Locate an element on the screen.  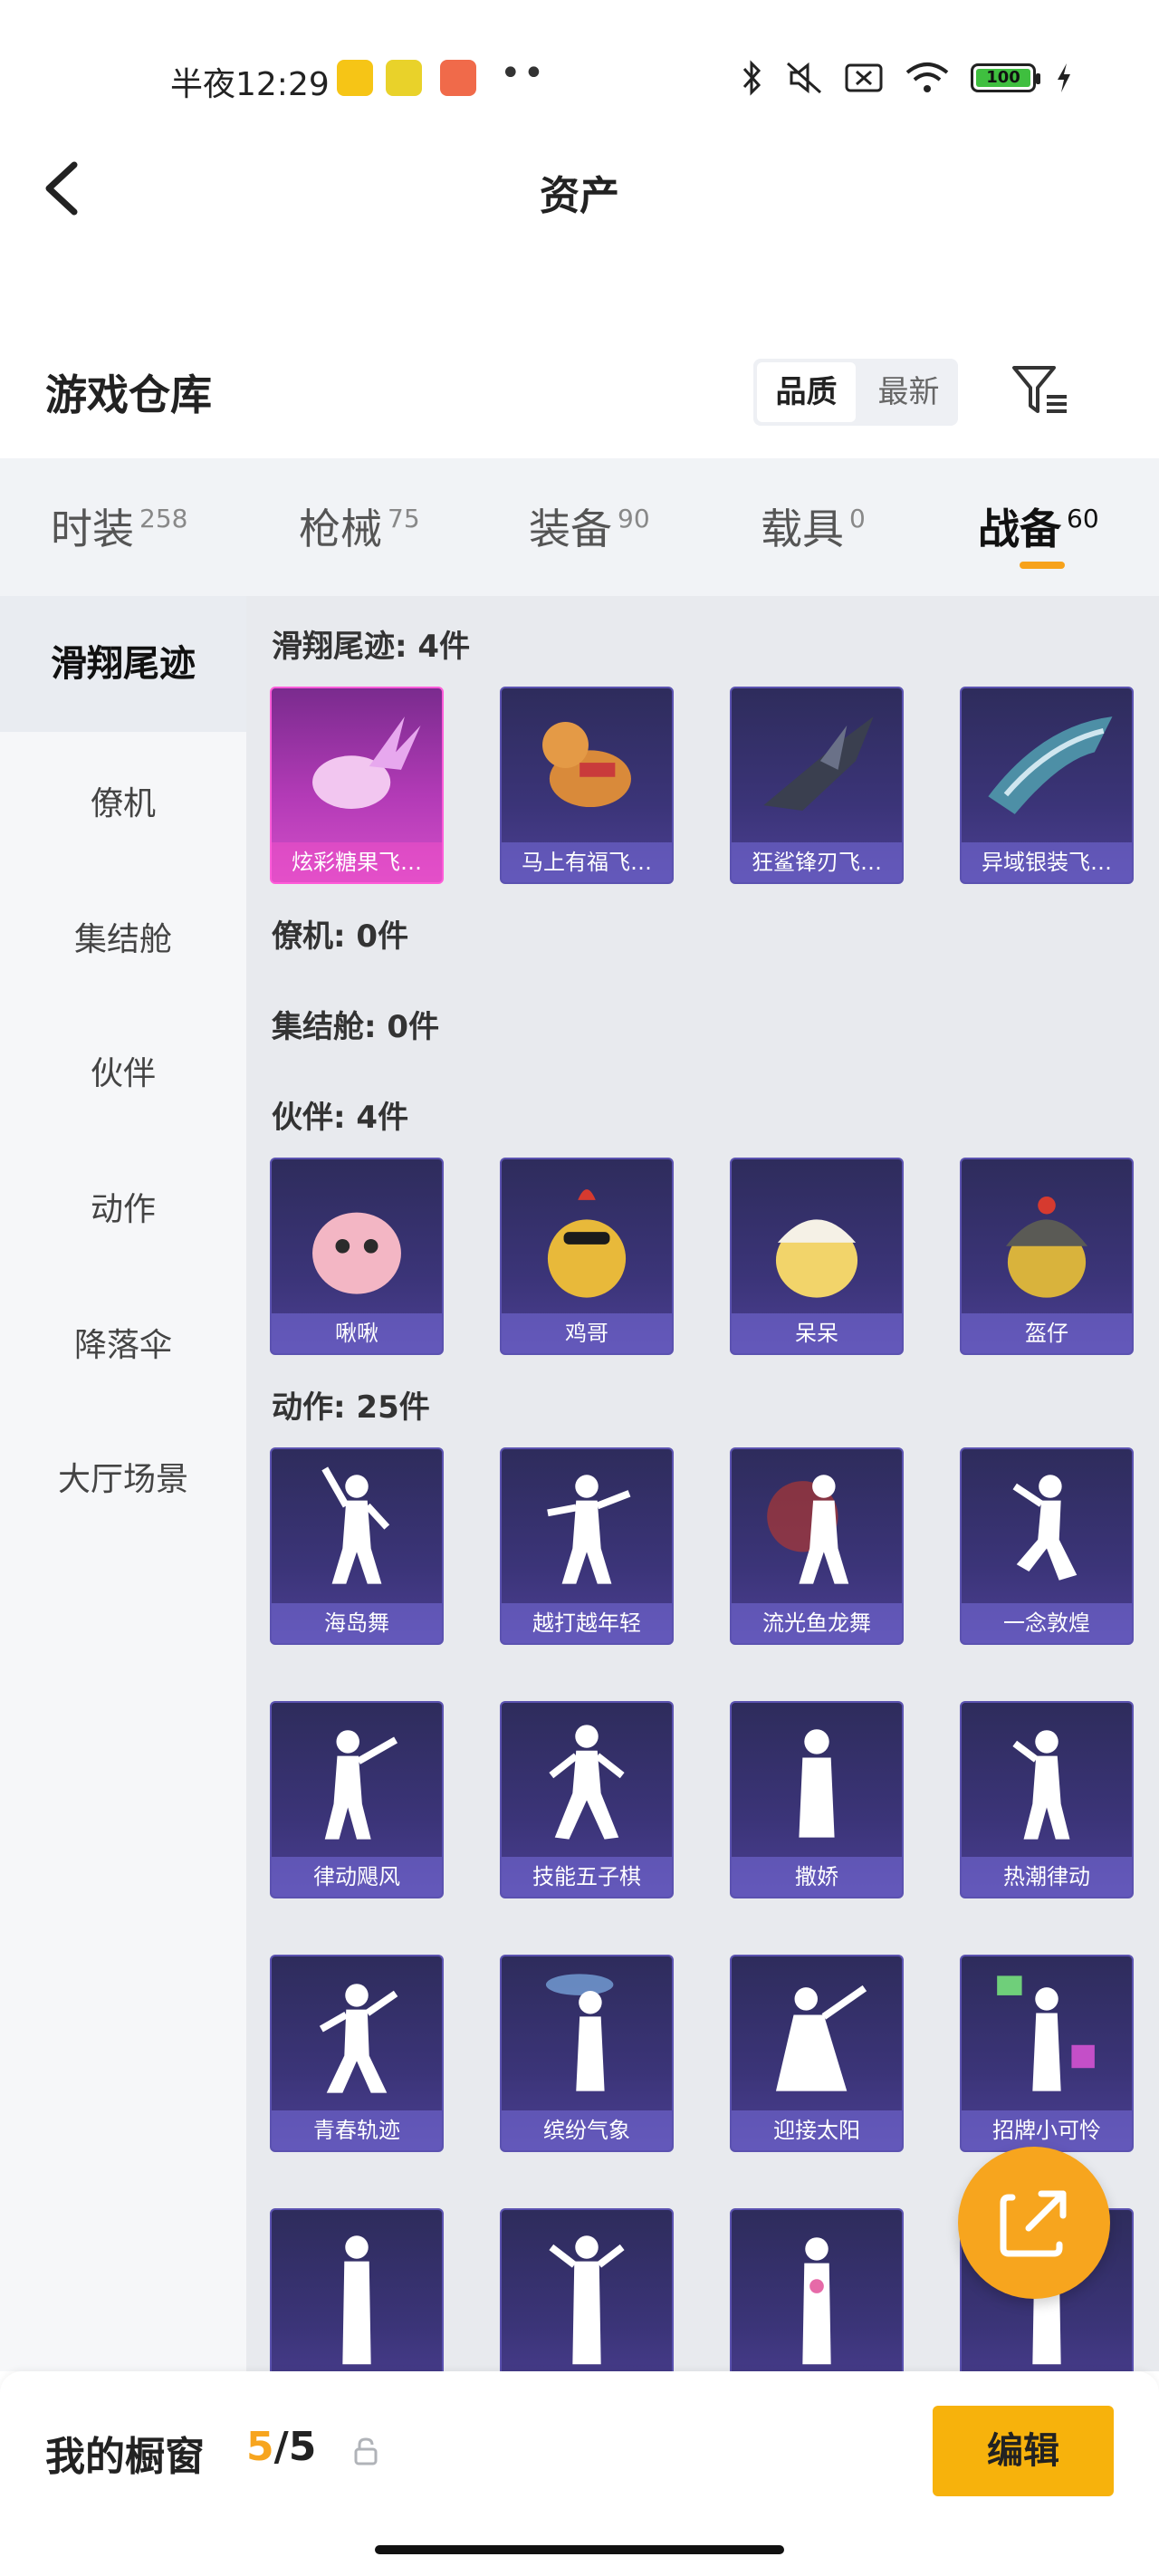
sidebar-item-lobby-scene: 大厅场景 is located at coordinates (123, 1476).